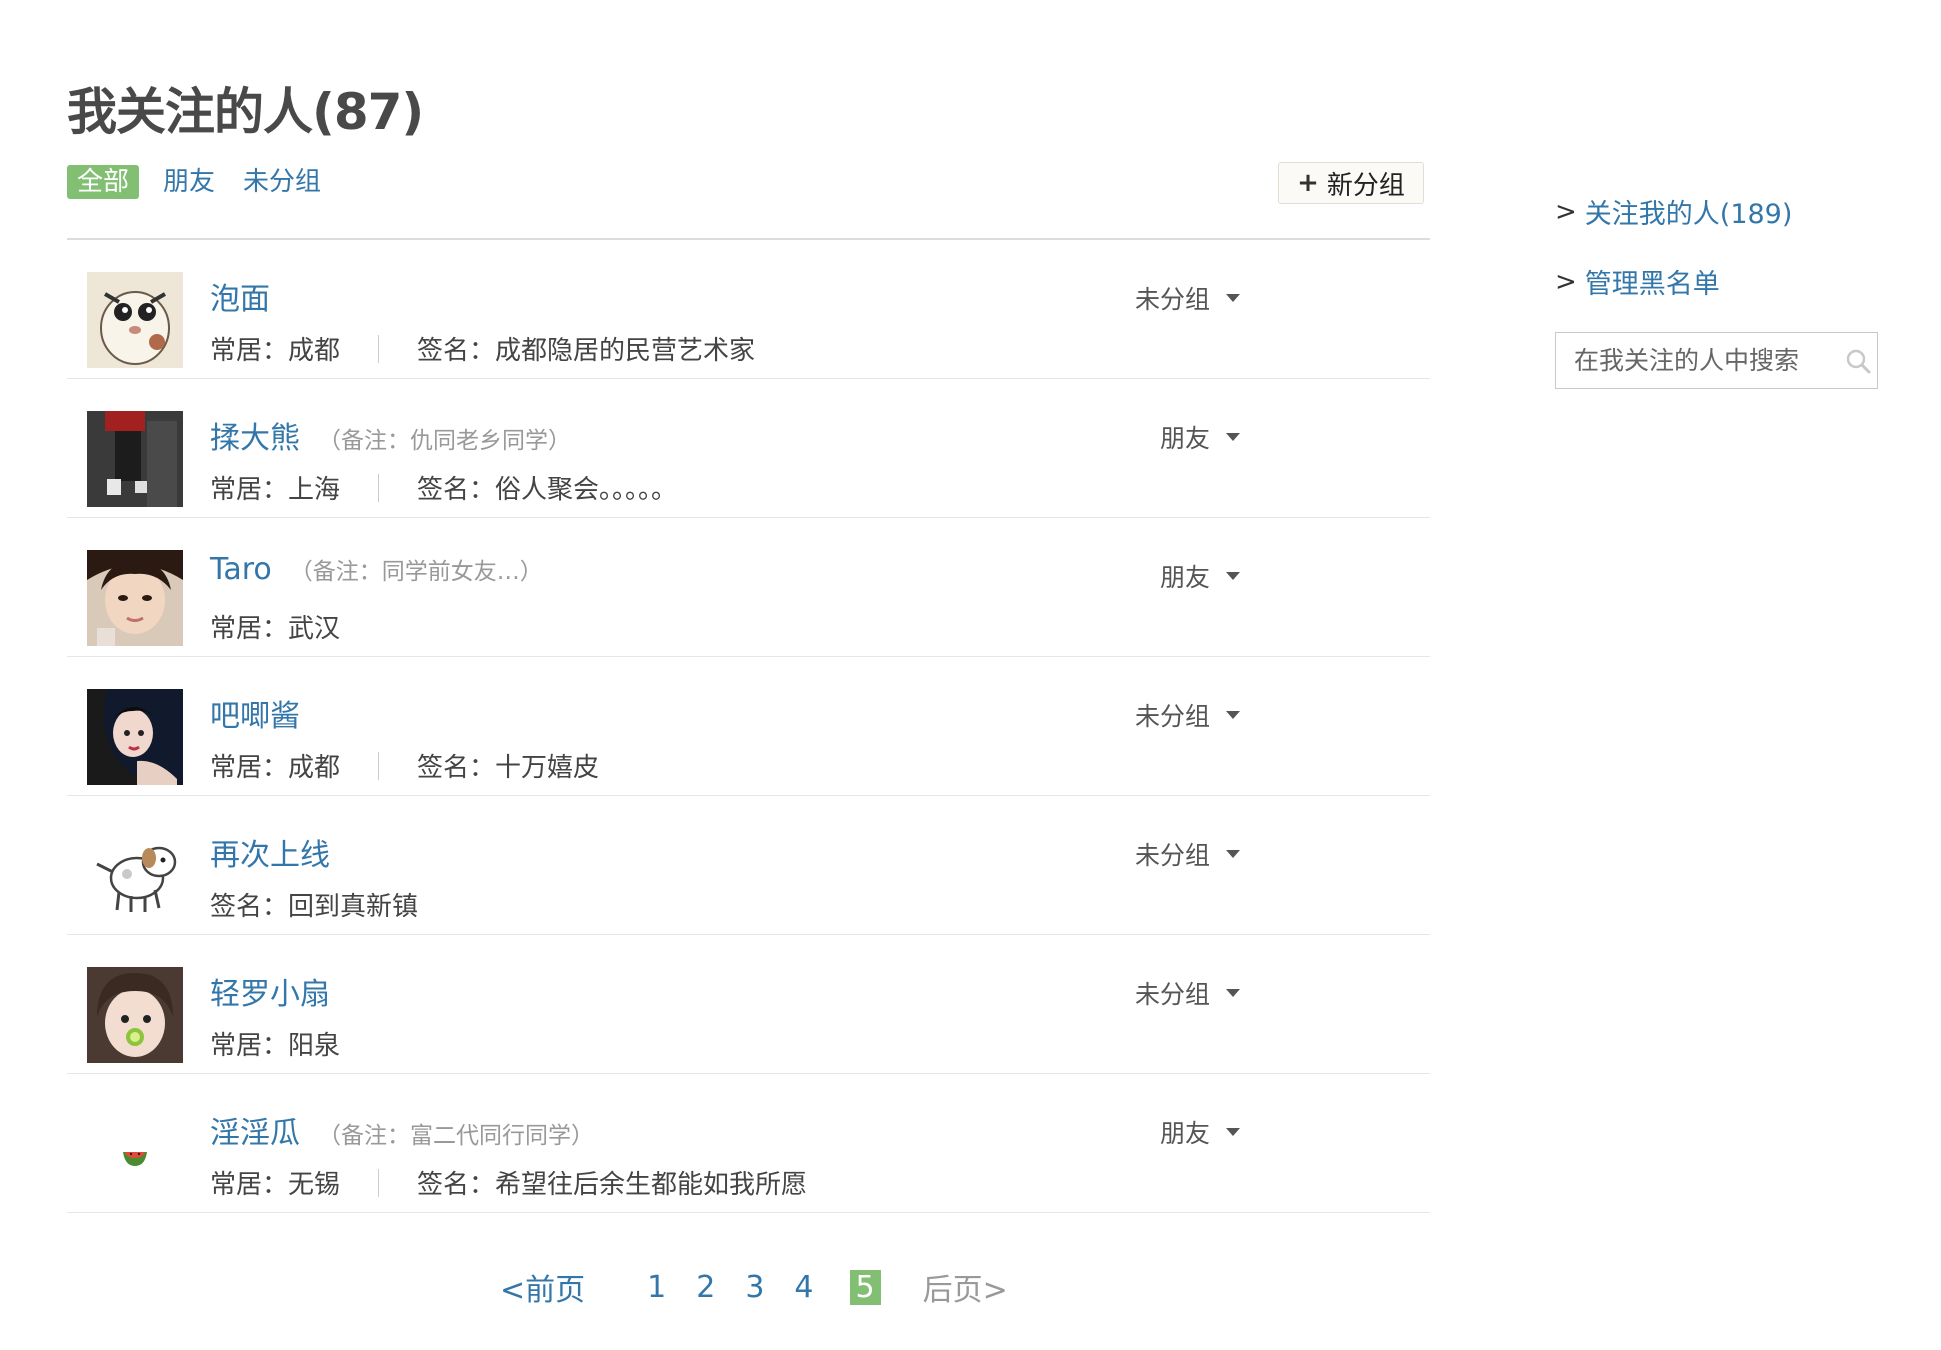 This screenshot has height=1350, width=1941. What do you see at coordinates (1858, 361) in the screenshot?
I see `search-icon` at bounding box center [1858, 361].